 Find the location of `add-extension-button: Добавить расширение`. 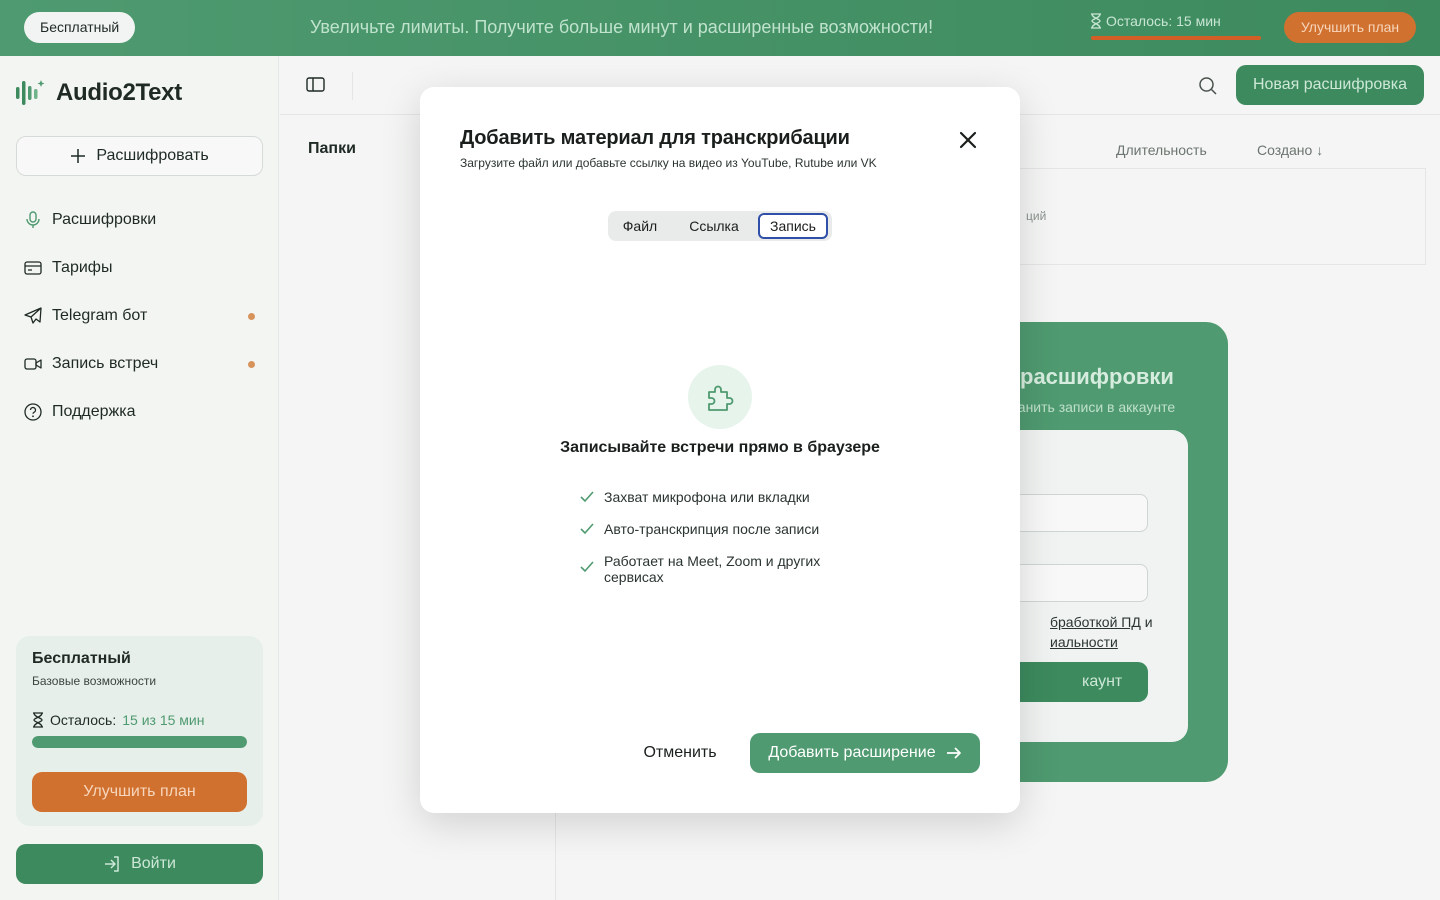

add-extension-button: Добавить расширение is located at coordinates (865, 753).